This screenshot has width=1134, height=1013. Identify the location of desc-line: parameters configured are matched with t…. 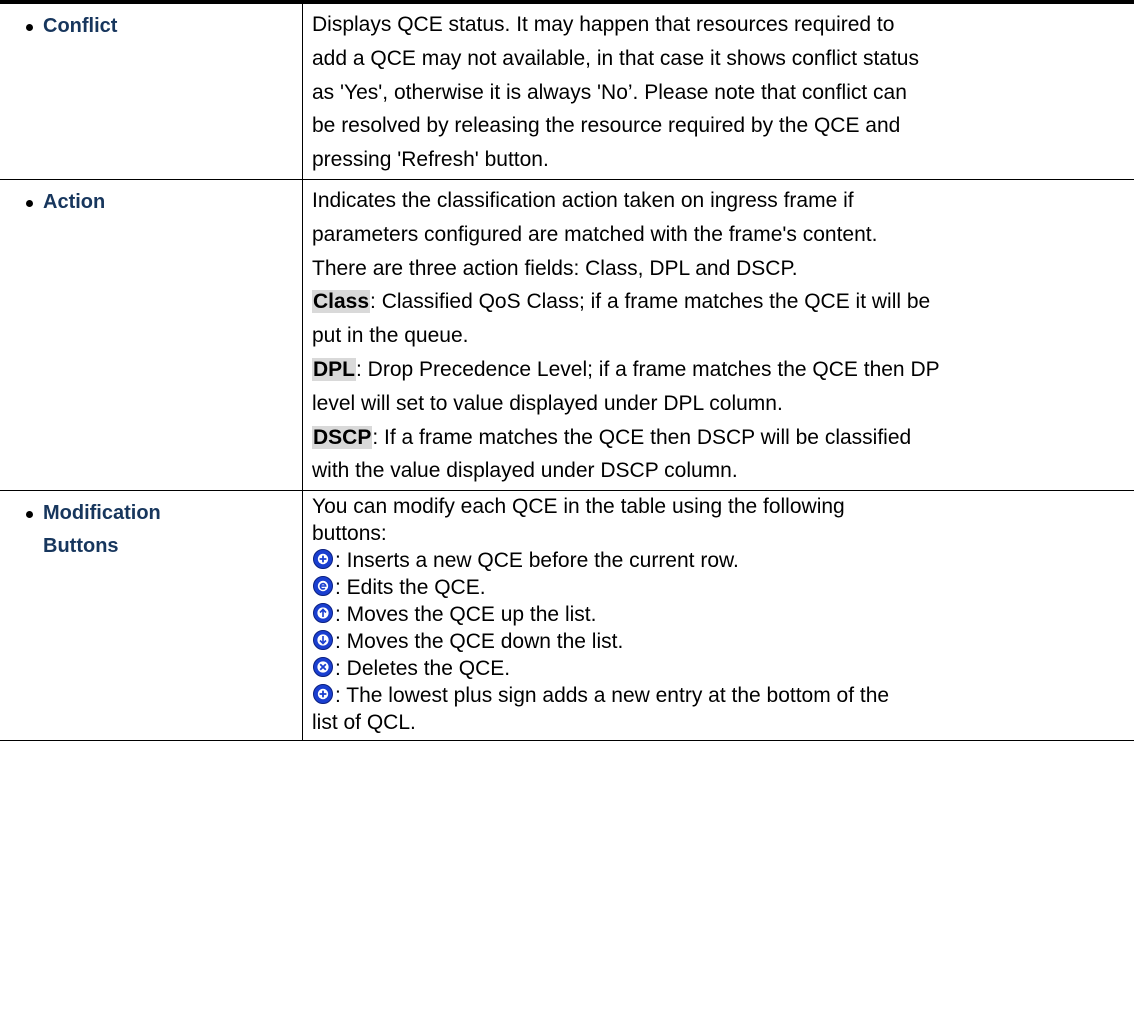
(595, 234).